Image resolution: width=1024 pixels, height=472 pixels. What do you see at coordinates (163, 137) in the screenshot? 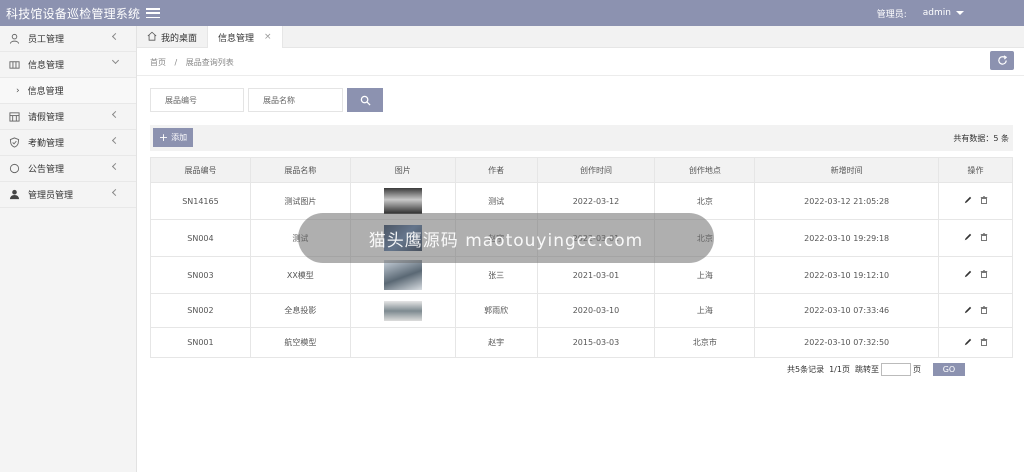
I see `plus-icon: +` at bounding box center [163, 137].